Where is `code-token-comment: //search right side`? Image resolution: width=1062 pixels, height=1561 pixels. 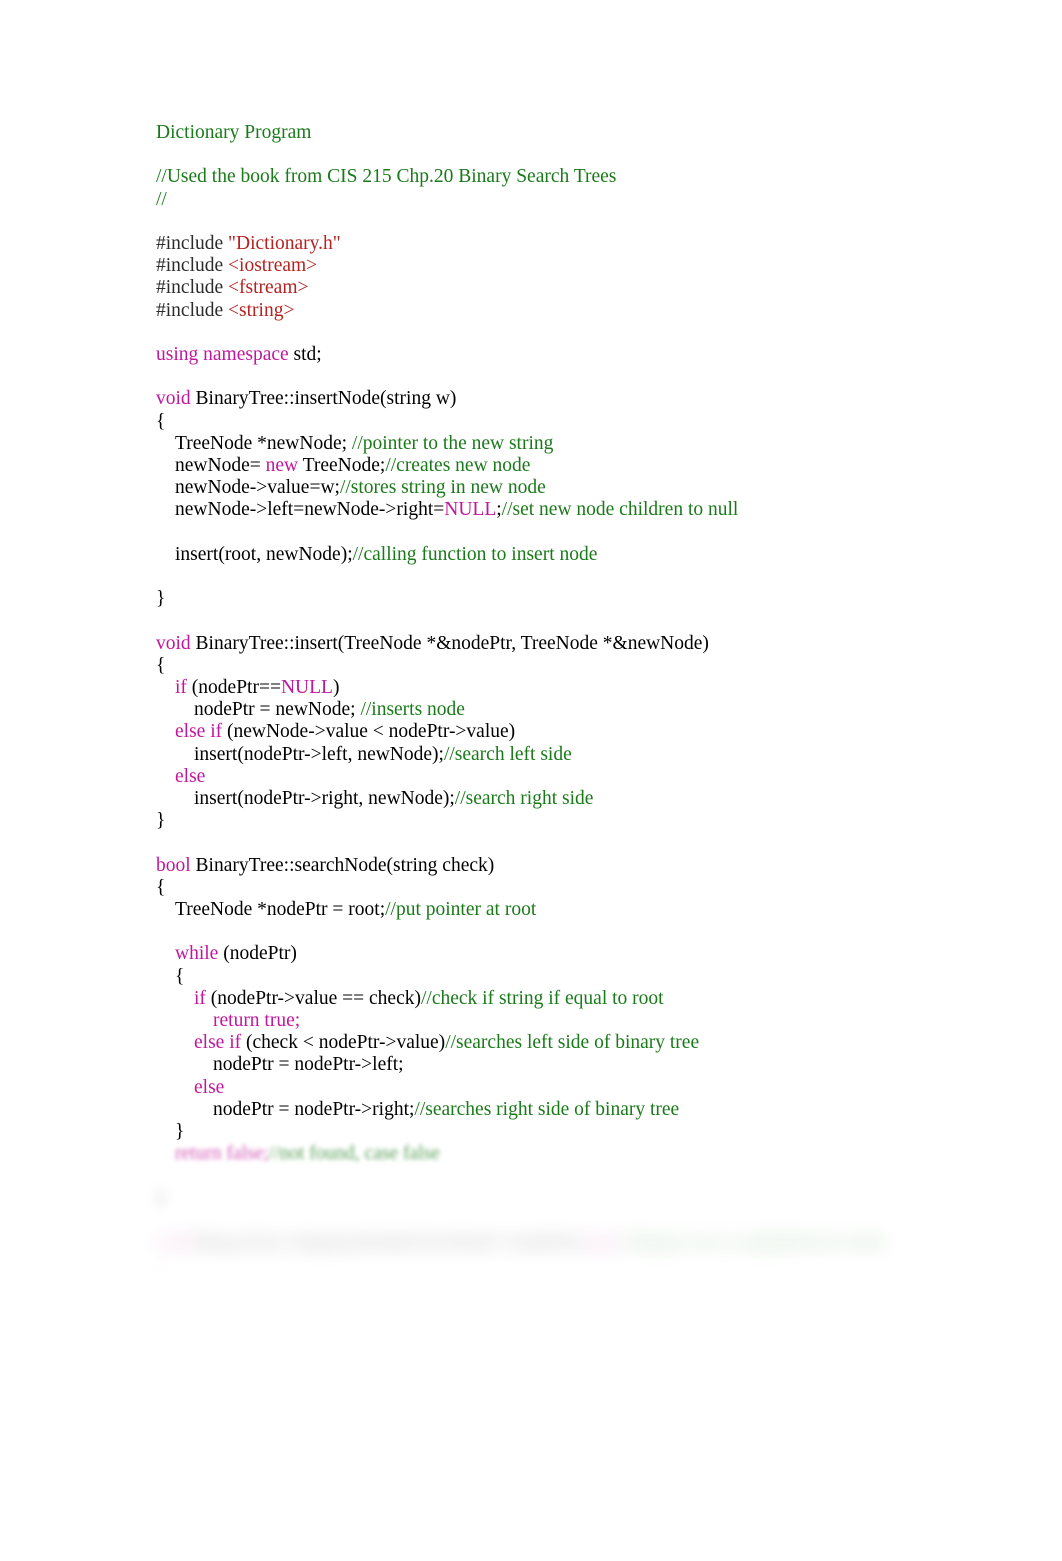 code-token-comment: //search right side is located at coordinates (524, 798).